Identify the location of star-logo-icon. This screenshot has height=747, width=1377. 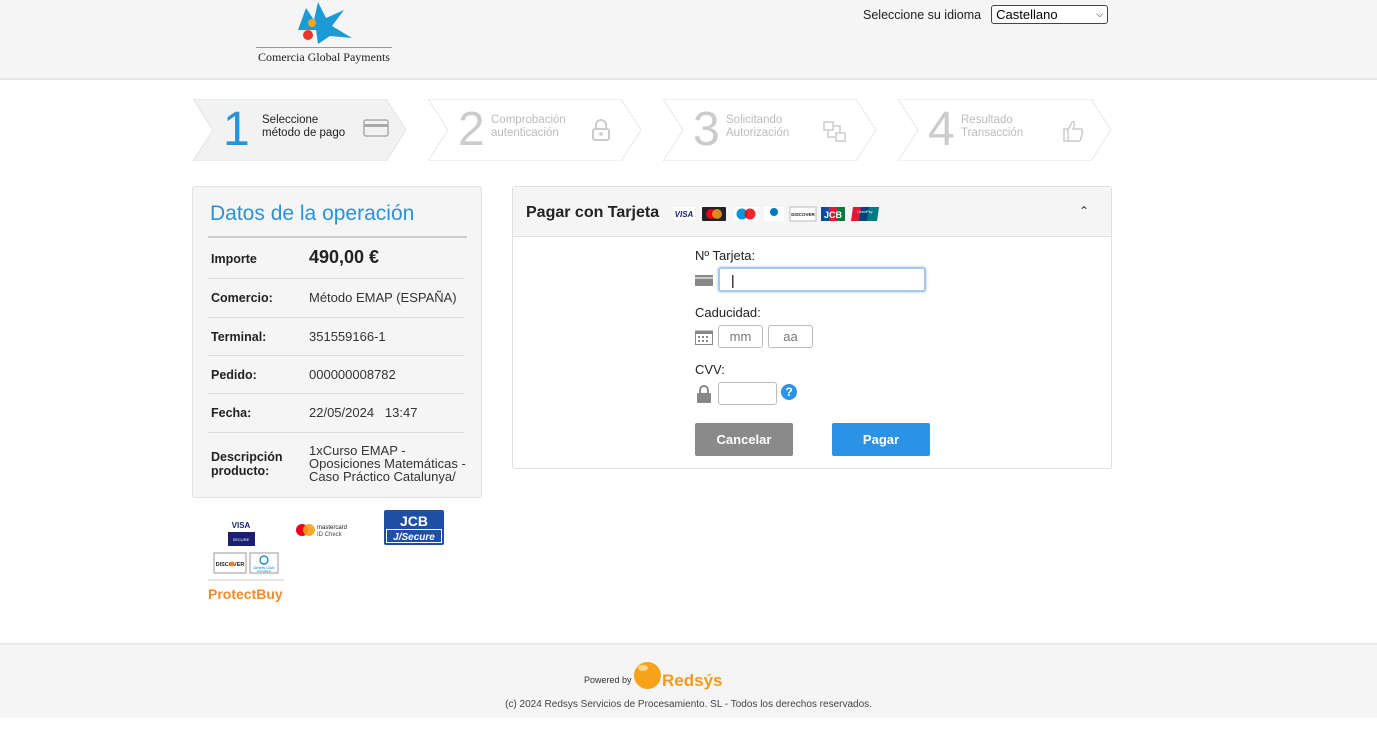
(325, 23).